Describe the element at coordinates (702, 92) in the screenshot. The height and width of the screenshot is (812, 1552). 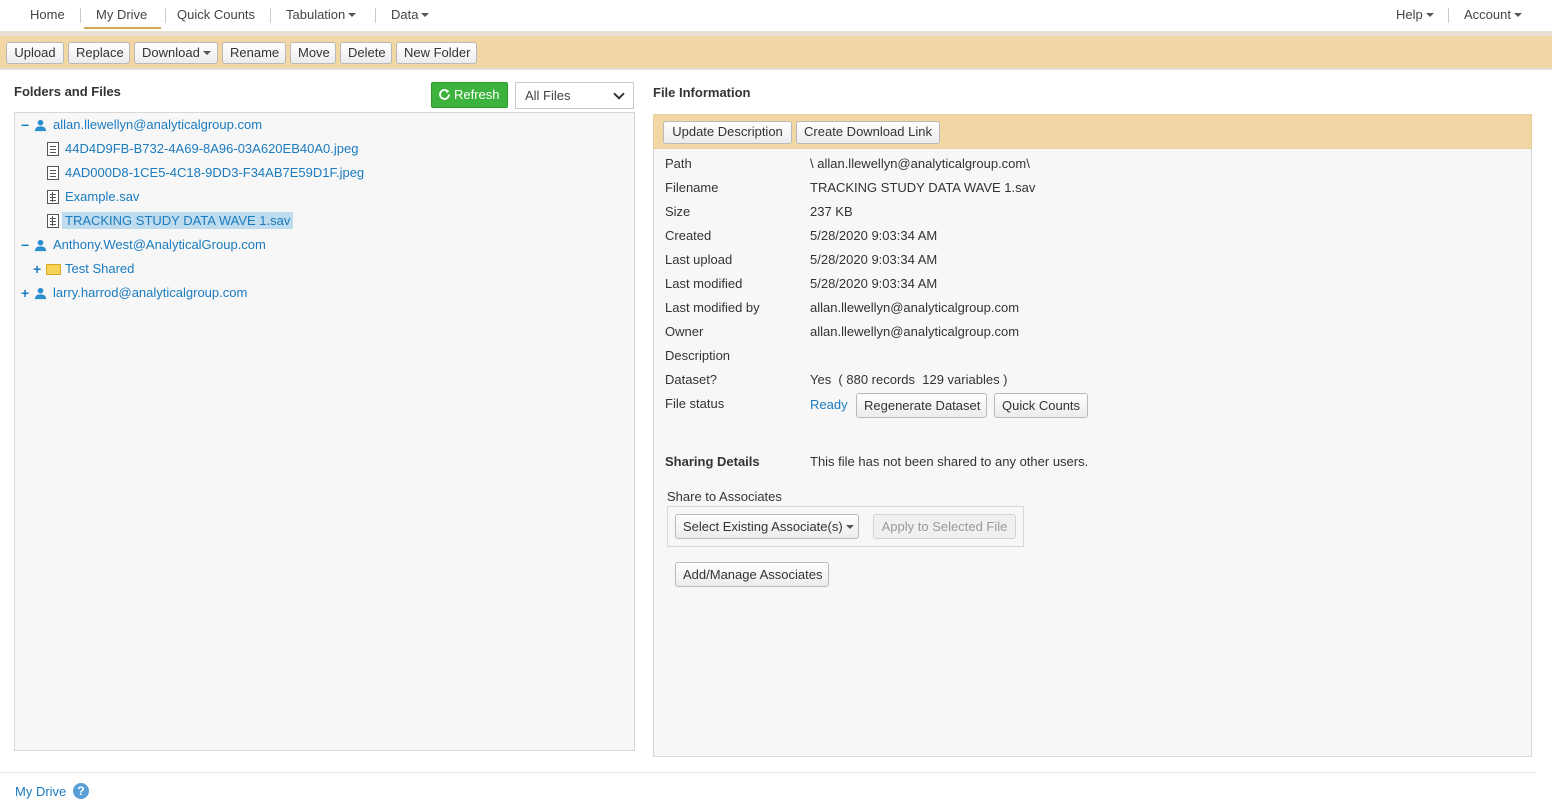
I see `file-information-title: File Information` at that location.